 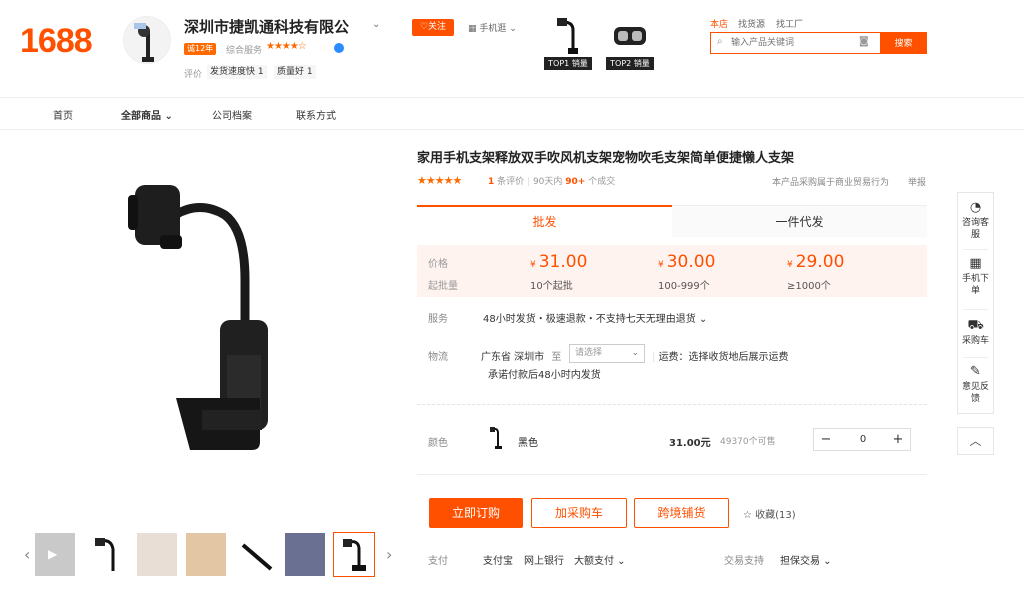 I want to click on camera-icon: ◙, so click(x=864, y=41).